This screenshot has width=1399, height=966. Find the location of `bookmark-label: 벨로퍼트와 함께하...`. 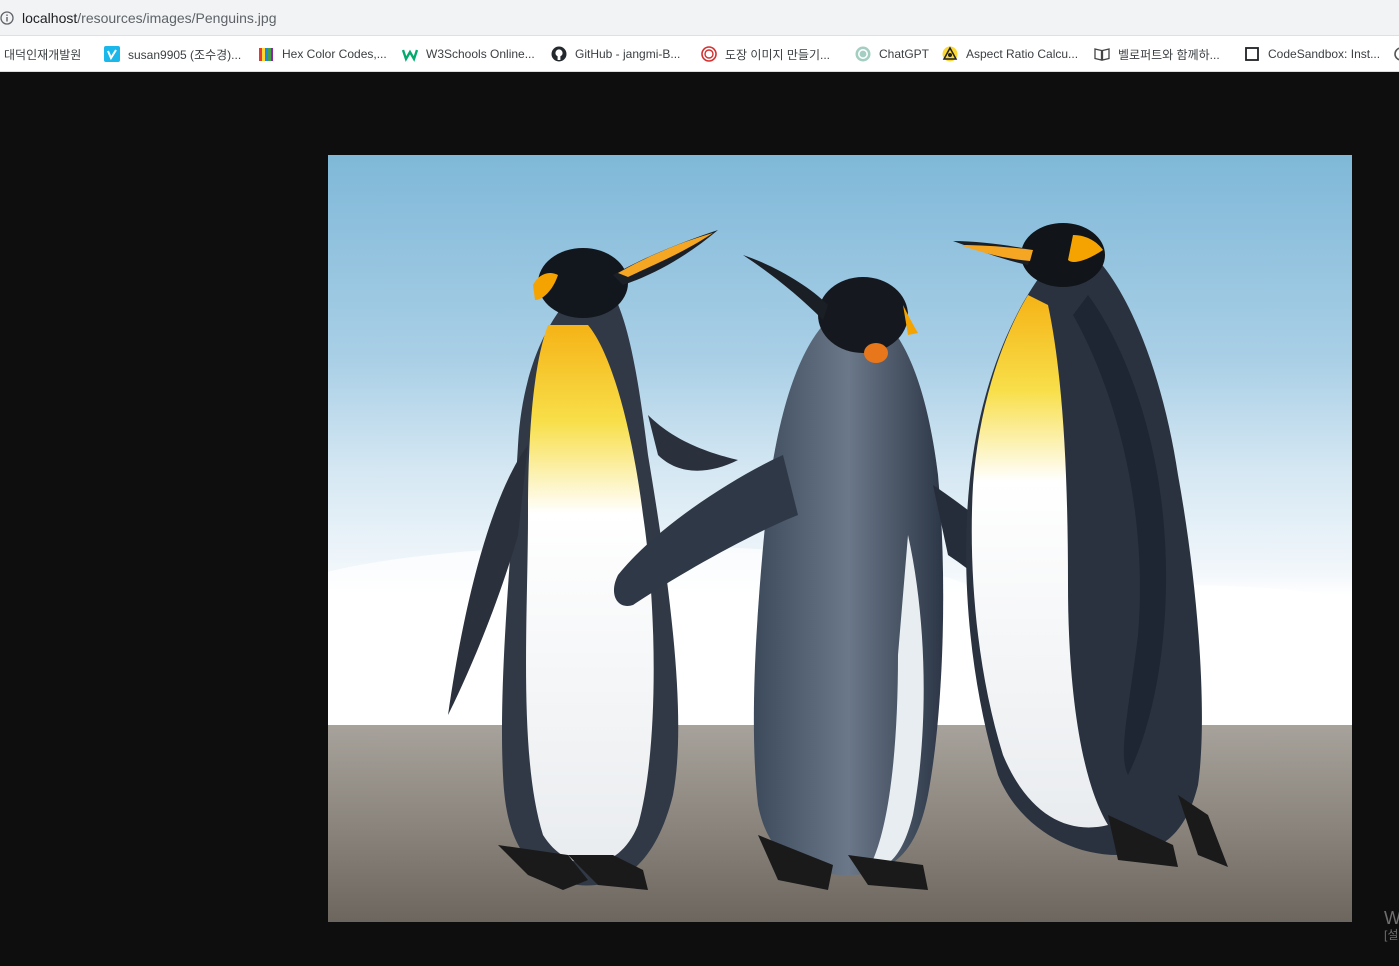

bookmark-label: 벨로퍼트와 함께하... is located at coordinates (1169, 54).